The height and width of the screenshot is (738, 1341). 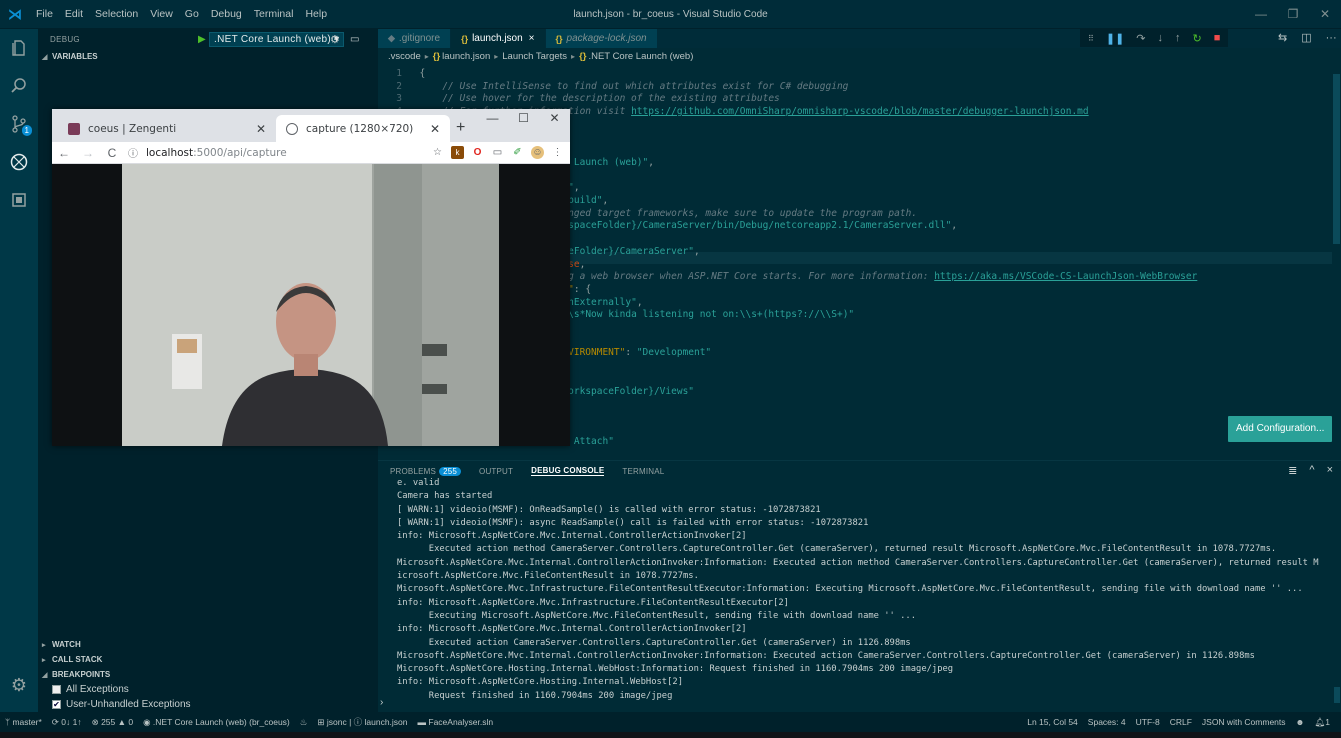 What do you see at coordinates (1292, 470) in the screenshot?
I see `clear-console-icon: ≣` at bounding box center [1292, 470].